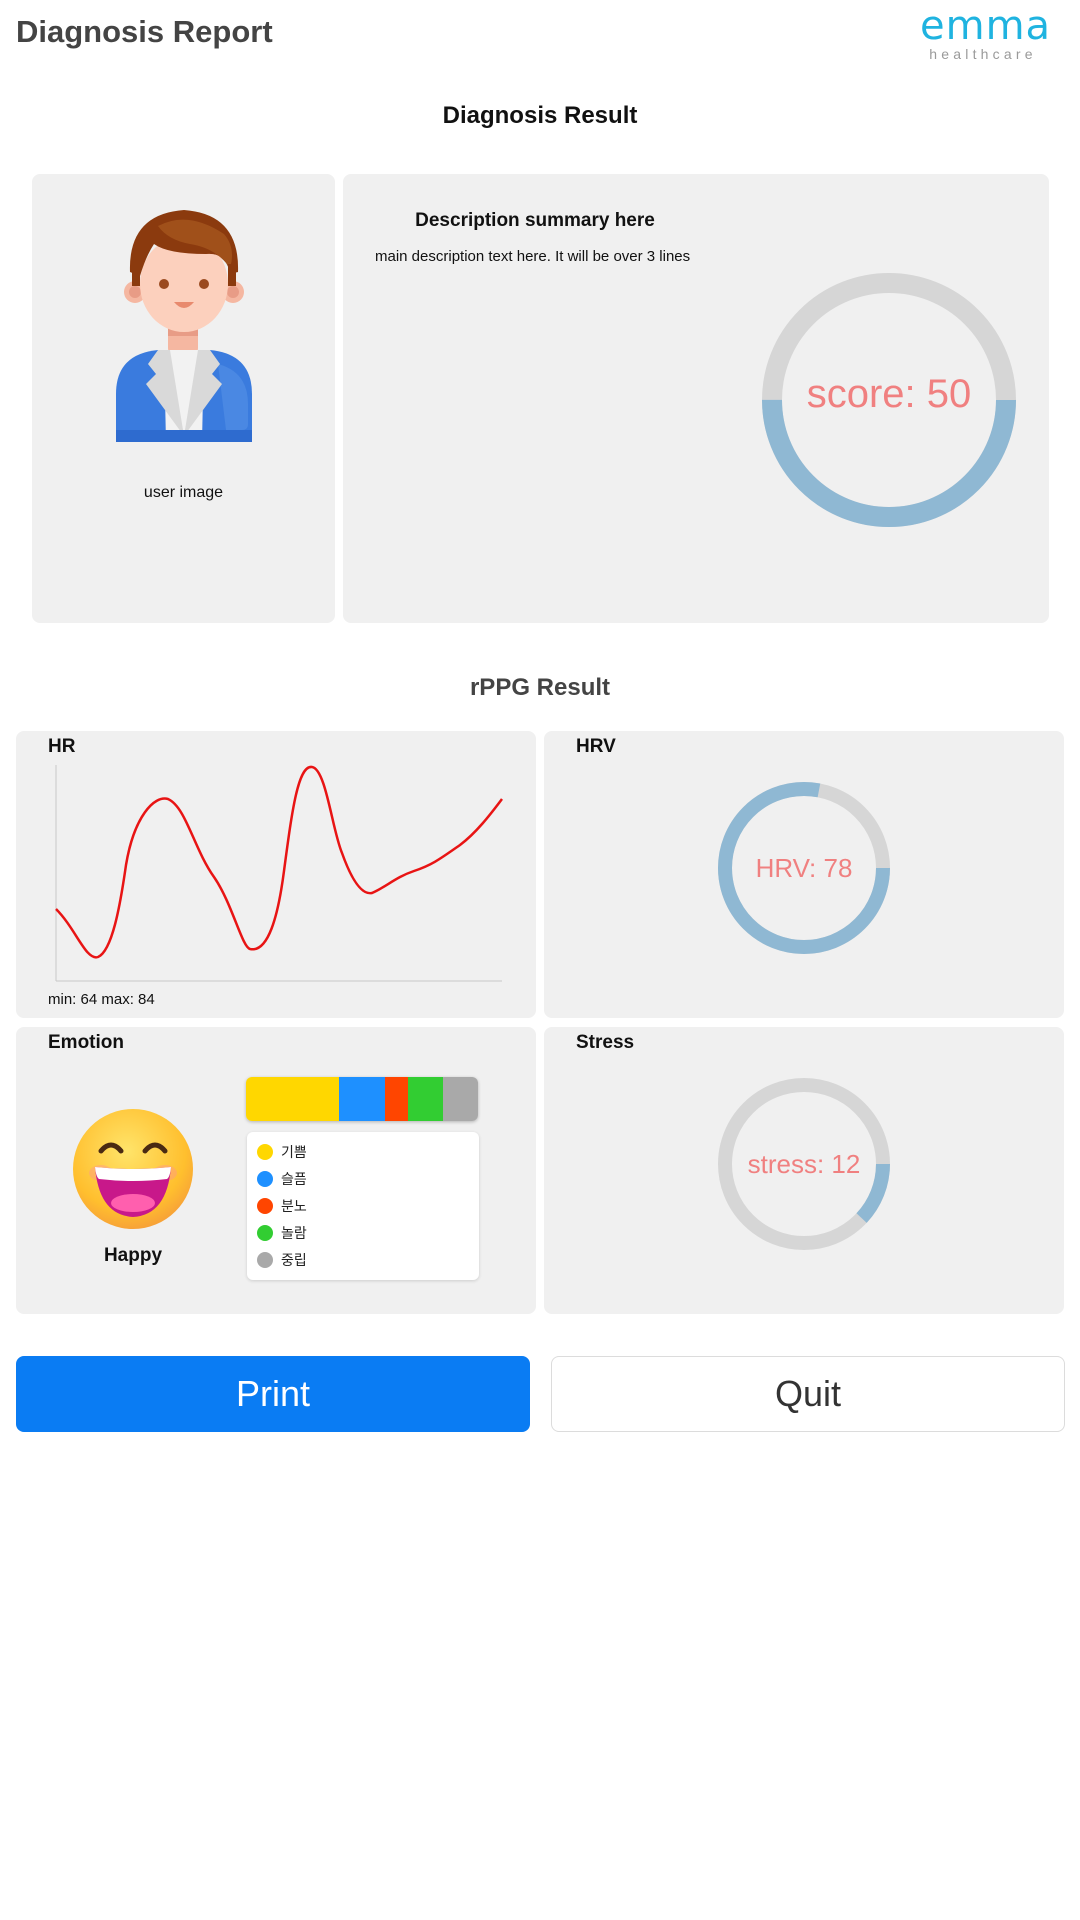 Image resolution: width=1080 pixels, height=1920 pixels. I want to click on legend-item-surprise: 놀람, so click(363, 1232).